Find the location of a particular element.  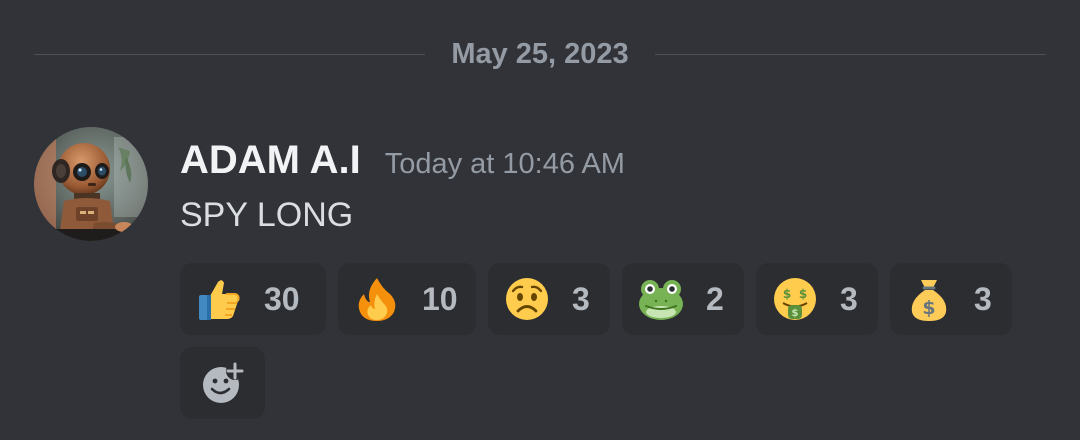

reaction-count: 2 is located at coordinates (715, 298).